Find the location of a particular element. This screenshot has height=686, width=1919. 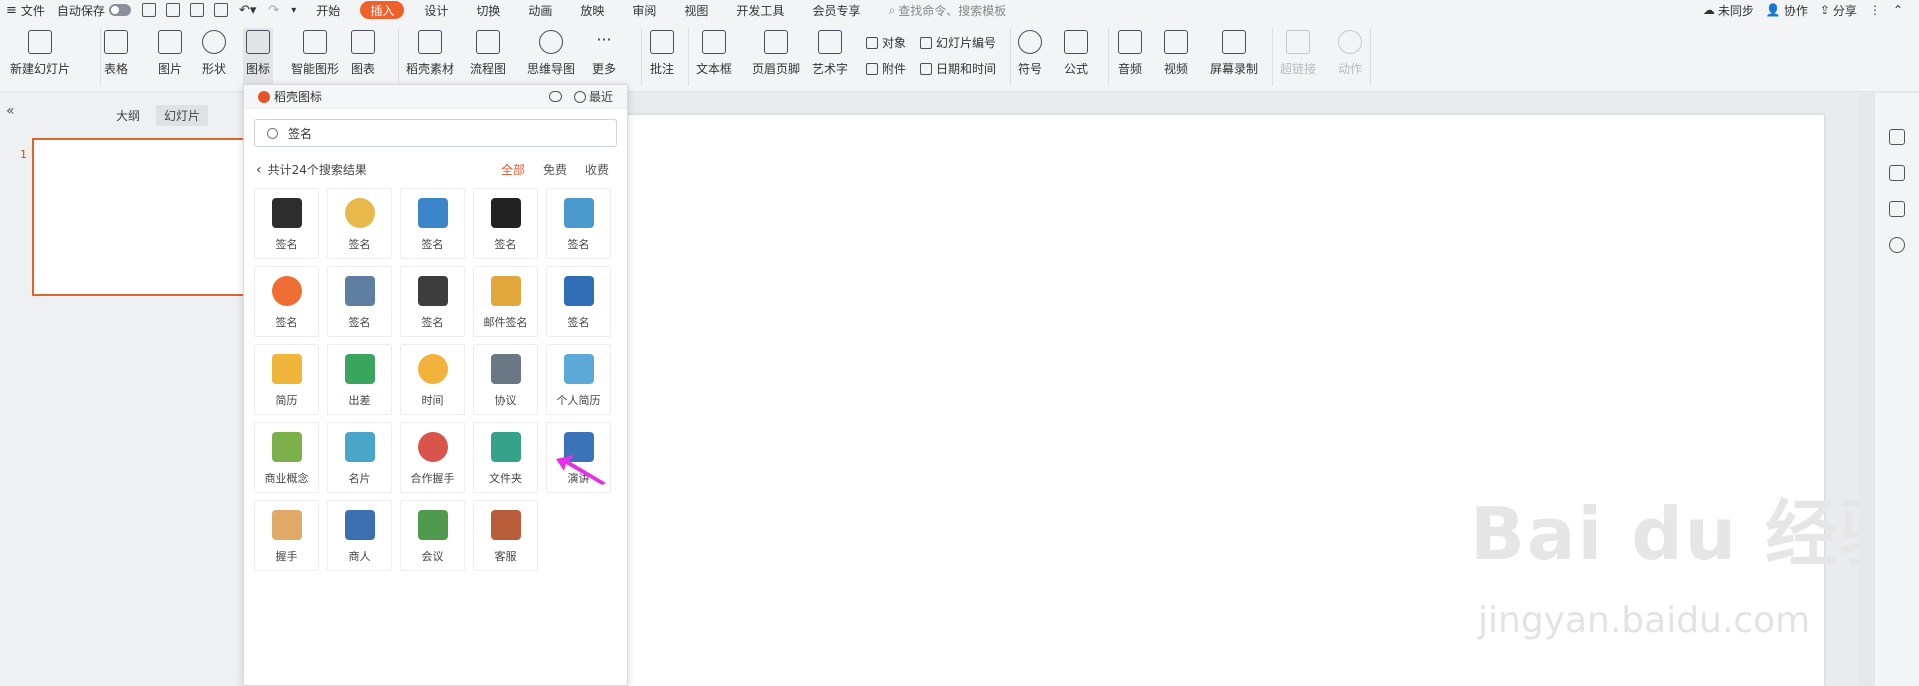

comment-button: 批注 is located at coordinates (662, 53).